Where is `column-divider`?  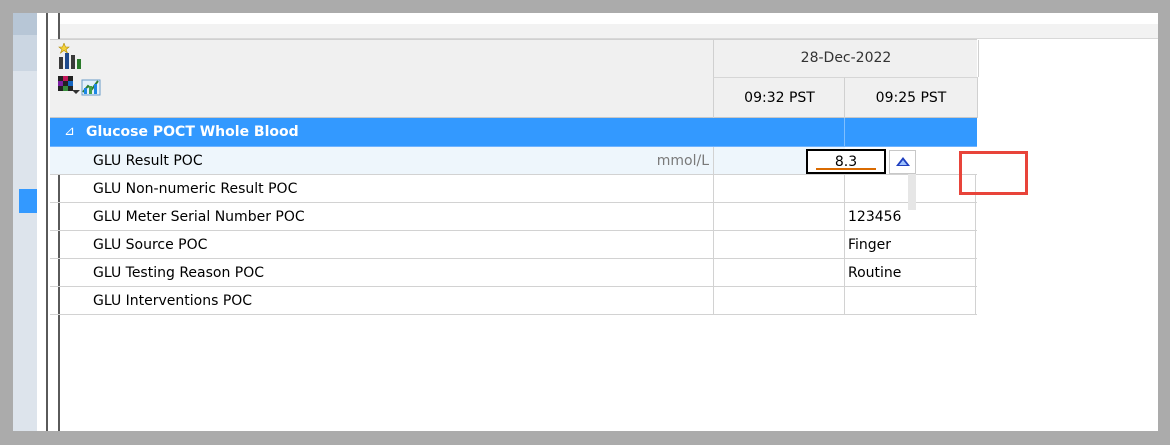 column-divider is located at coordinates (844, 132).